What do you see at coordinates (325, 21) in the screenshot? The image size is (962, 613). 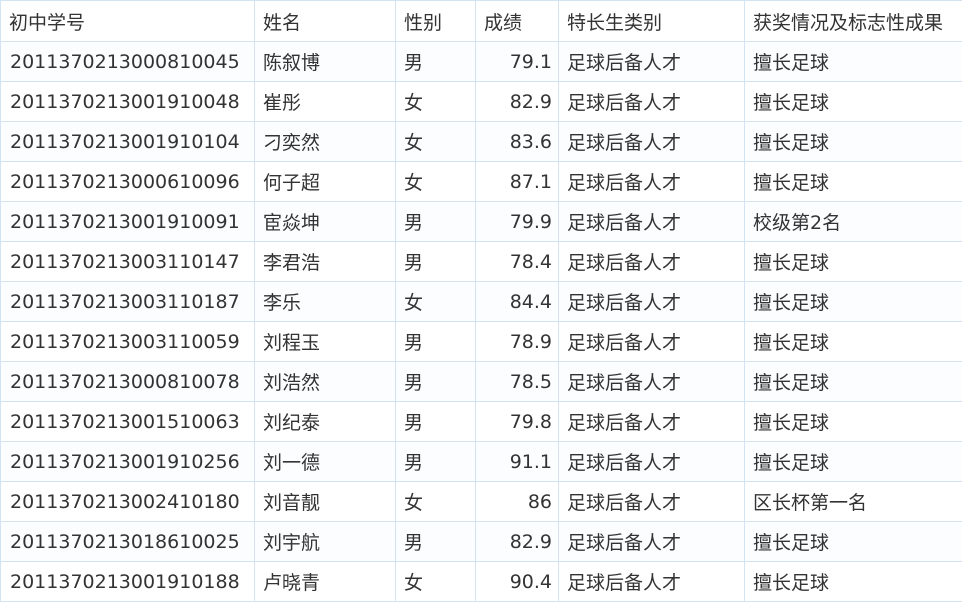 I see `header-name: 姓名` at bounding box center [325, 21].